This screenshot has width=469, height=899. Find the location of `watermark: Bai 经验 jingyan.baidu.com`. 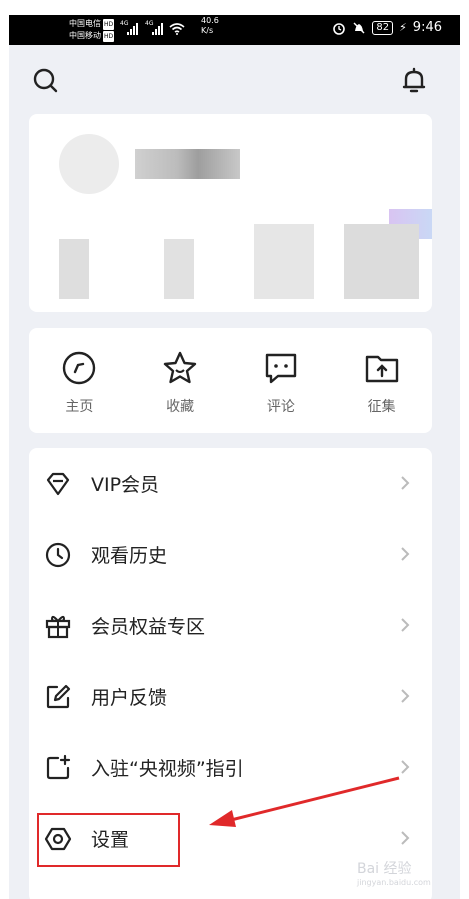

watermark: Bai 经验 jingyan.baidu.com is located at coordinates (394, 872).